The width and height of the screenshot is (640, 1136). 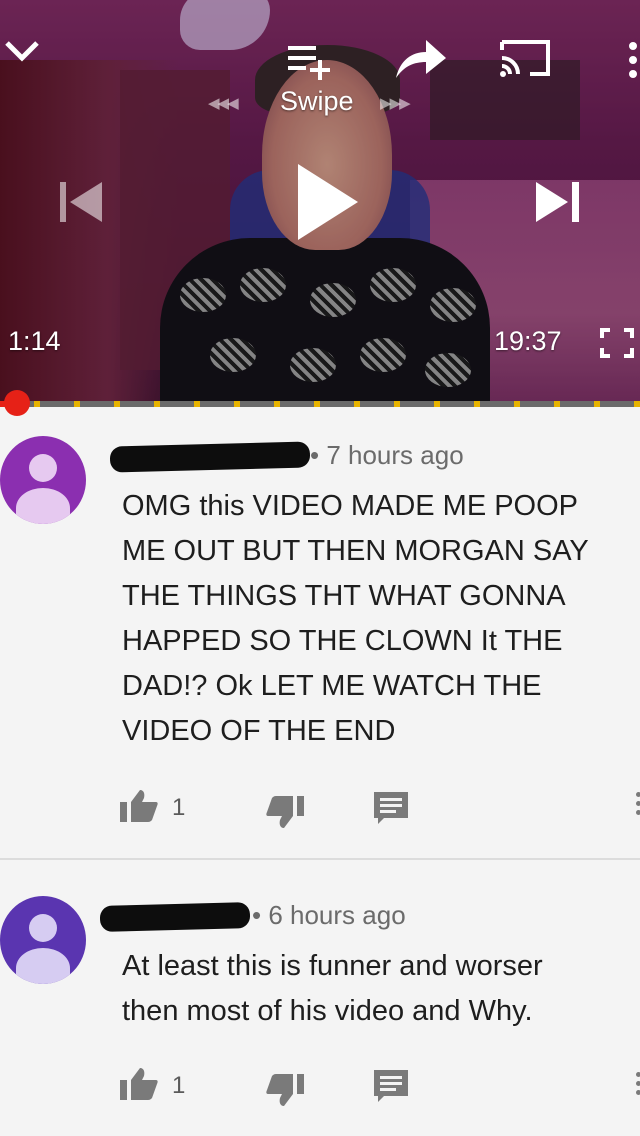 I want to click on swipe-left-arrows: ◀◀◀, so click(x=223, y=103).